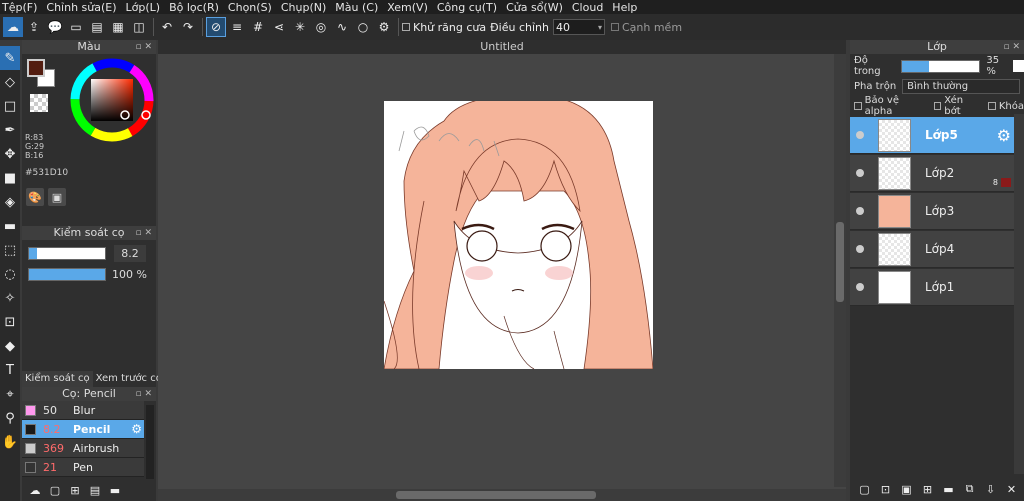 This screenshot has width=1024, height=501. I want to click on foreground-color-swatch, so click(36, 68).